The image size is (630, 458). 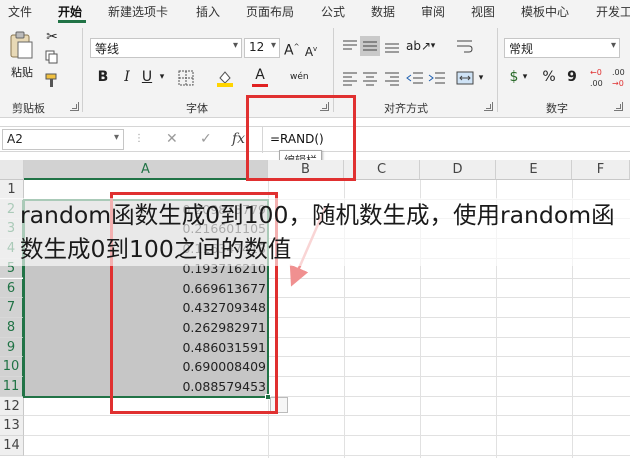 I want to click on align-right-icon, so click(x=392, y=78).